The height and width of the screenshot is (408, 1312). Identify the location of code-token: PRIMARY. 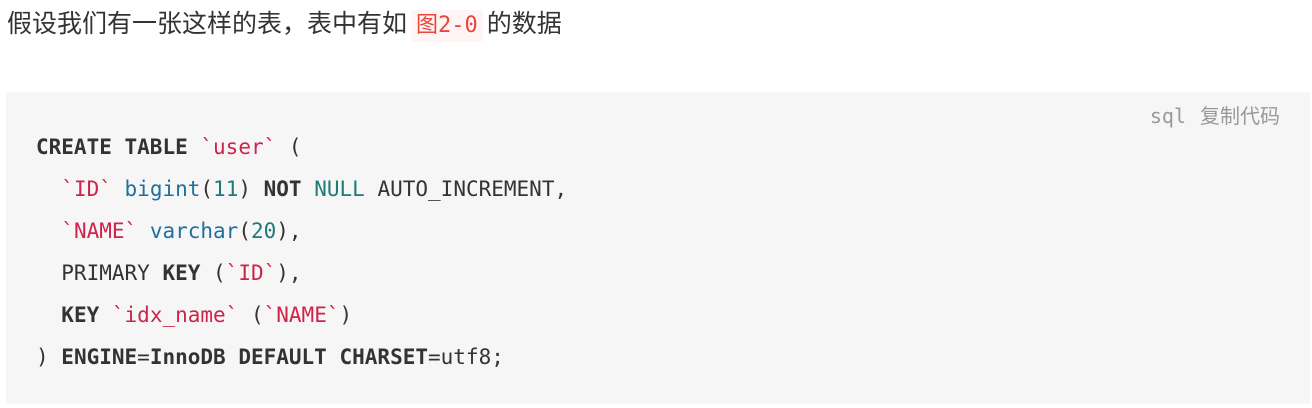
(99, 273).